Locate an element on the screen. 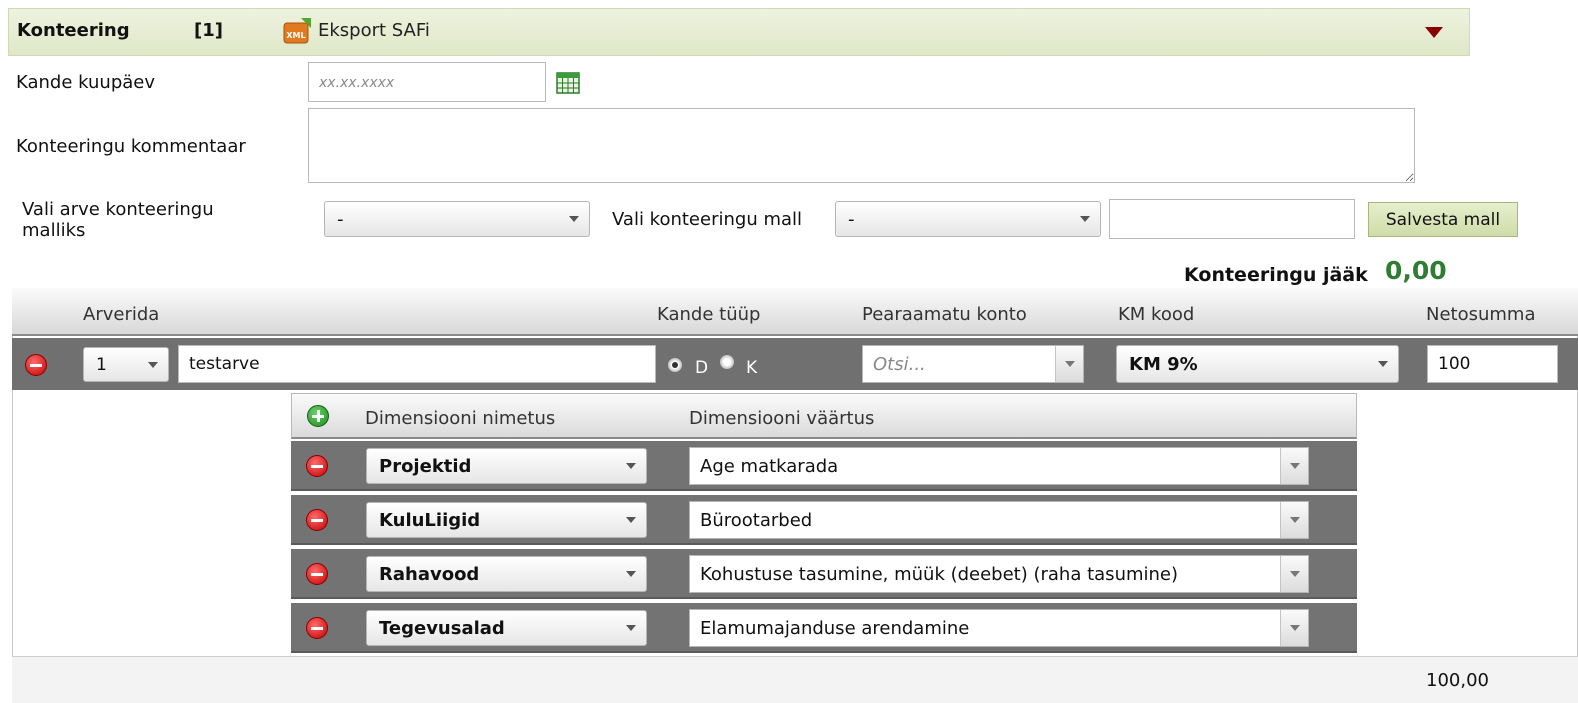 The image size is (1578, 703). add-dimension-icon is located at coordinates (318, 416).